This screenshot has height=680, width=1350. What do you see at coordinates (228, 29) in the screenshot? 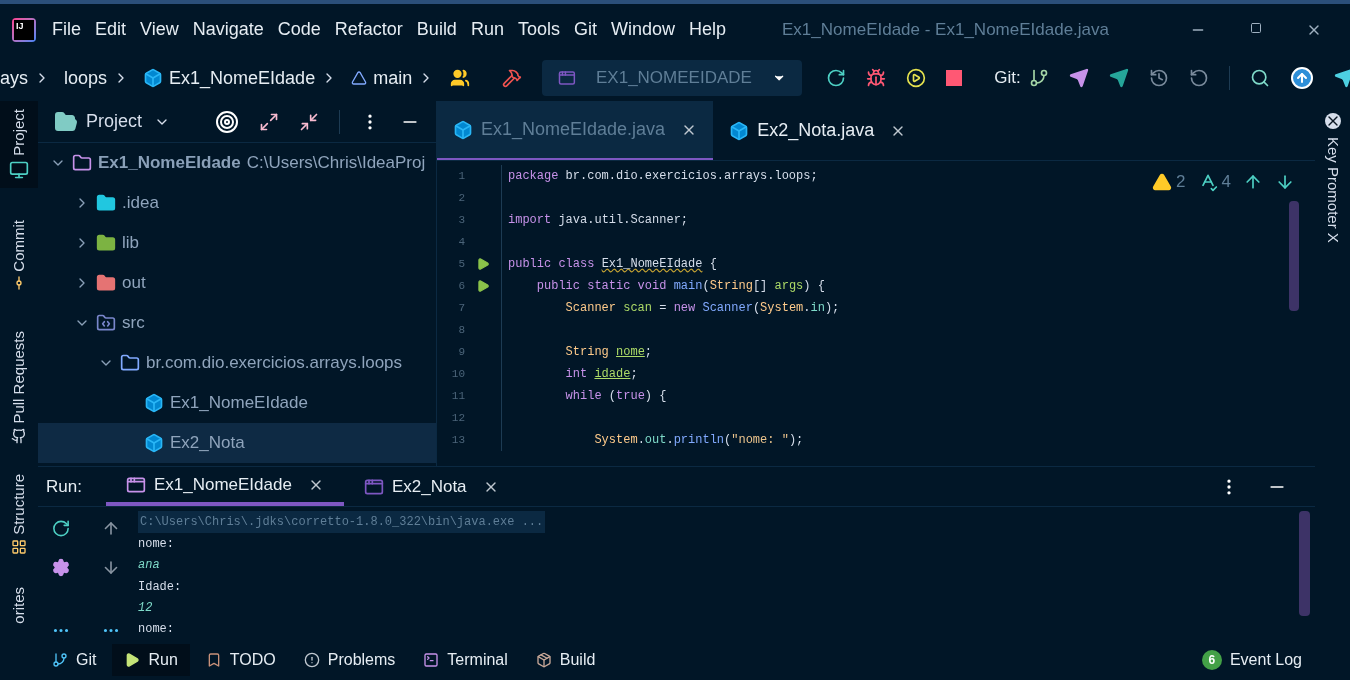
I see `menu-item: Navigate` at bounding box center [228, 29].